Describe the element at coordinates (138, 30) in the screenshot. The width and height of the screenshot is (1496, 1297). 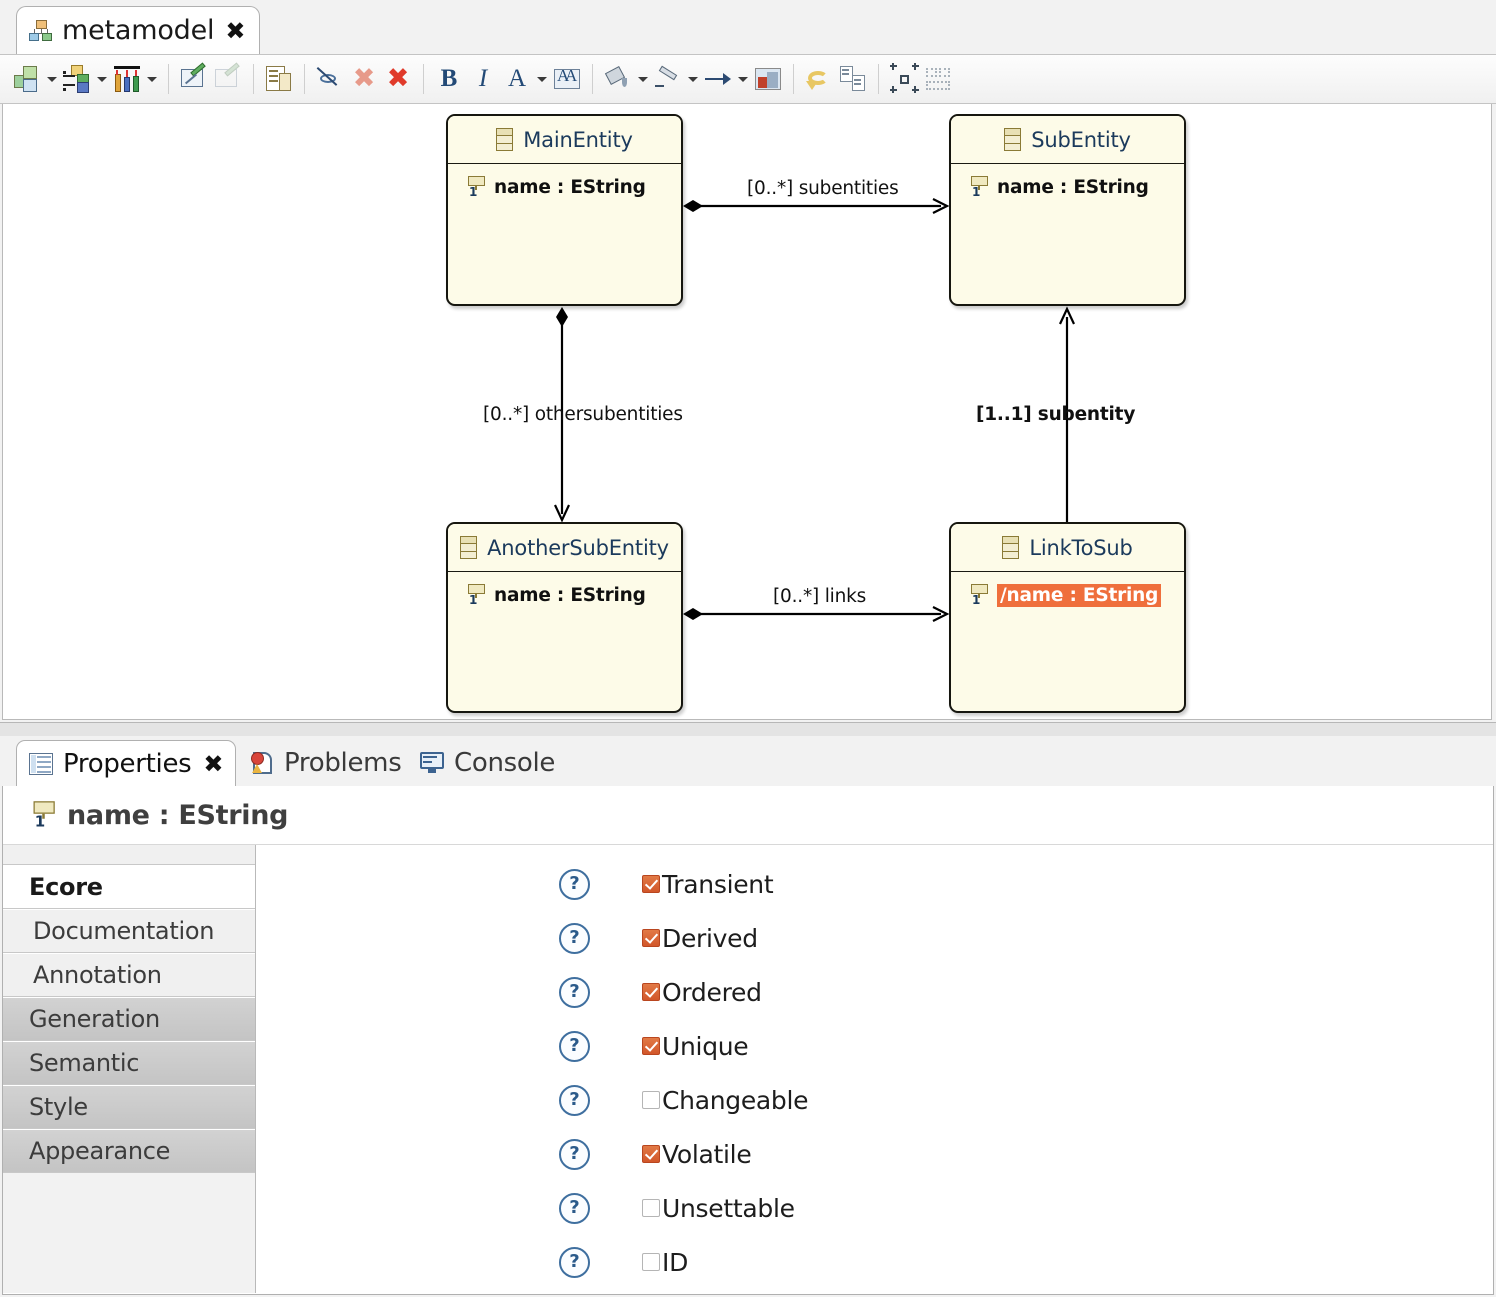
I see `editor-tab-metamodel: metamodel ✖` at that location.